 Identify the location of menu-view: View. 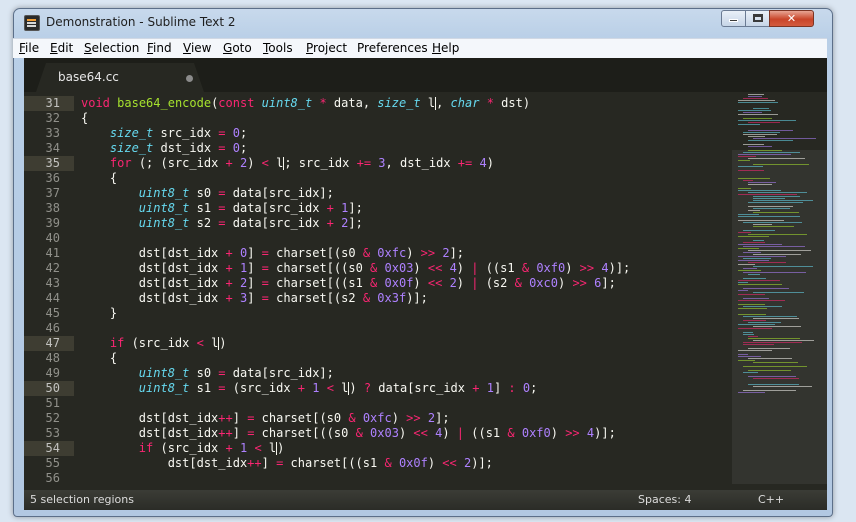
(197, 48).